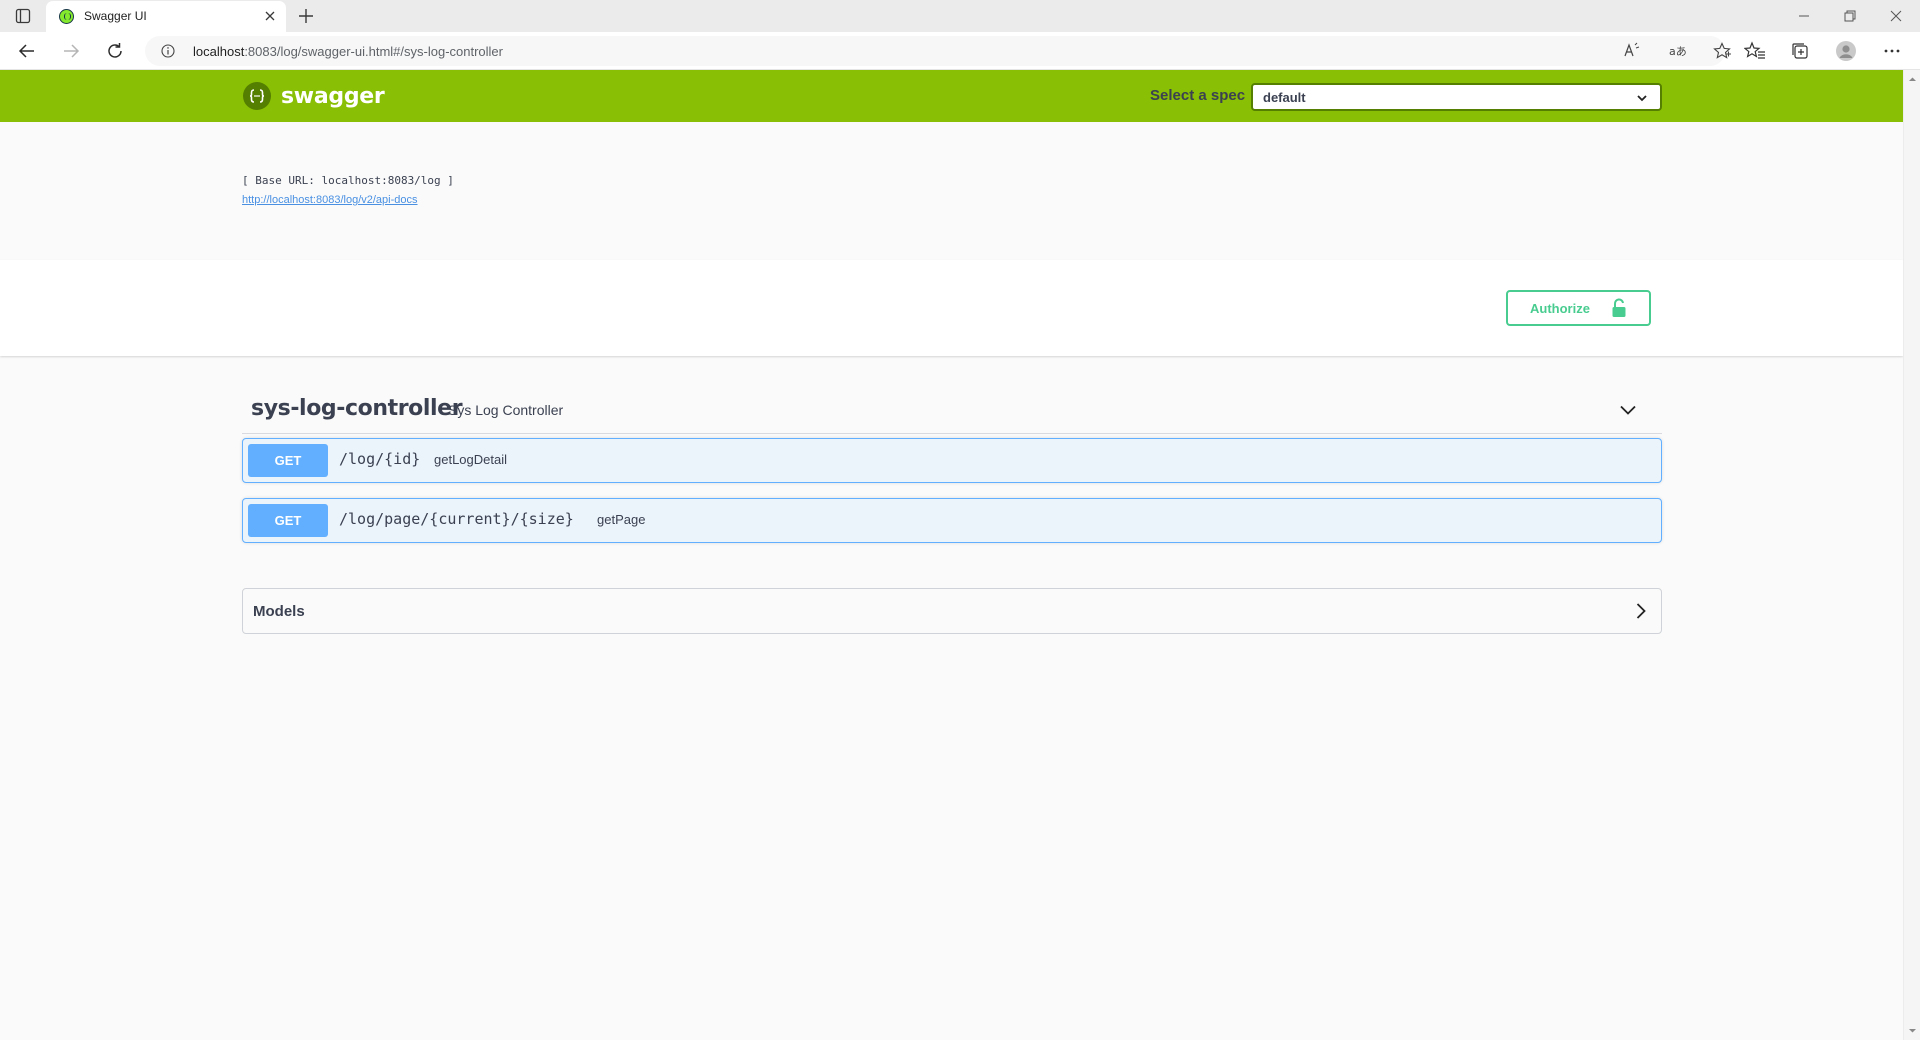  What do you see at coordinates (952, 520) in the screenshot?
I see `operation-get-page: GET /log/page/{current}/{size} getPage` at bounding box center [952, 520].